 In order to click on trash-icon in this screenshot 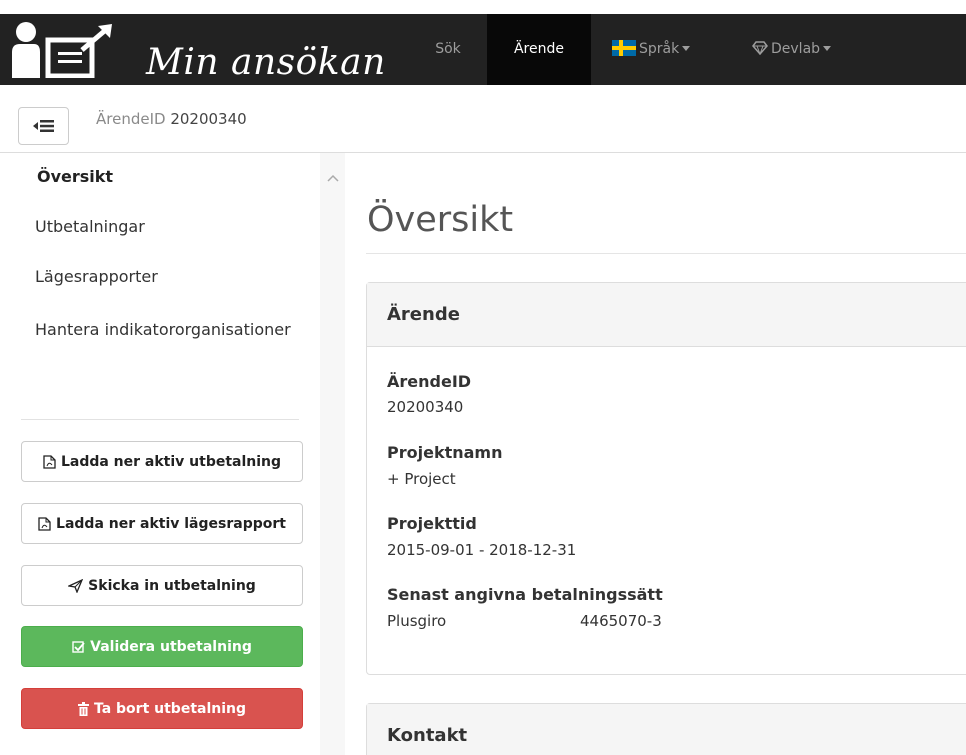, I will do `click(83, 708)`.